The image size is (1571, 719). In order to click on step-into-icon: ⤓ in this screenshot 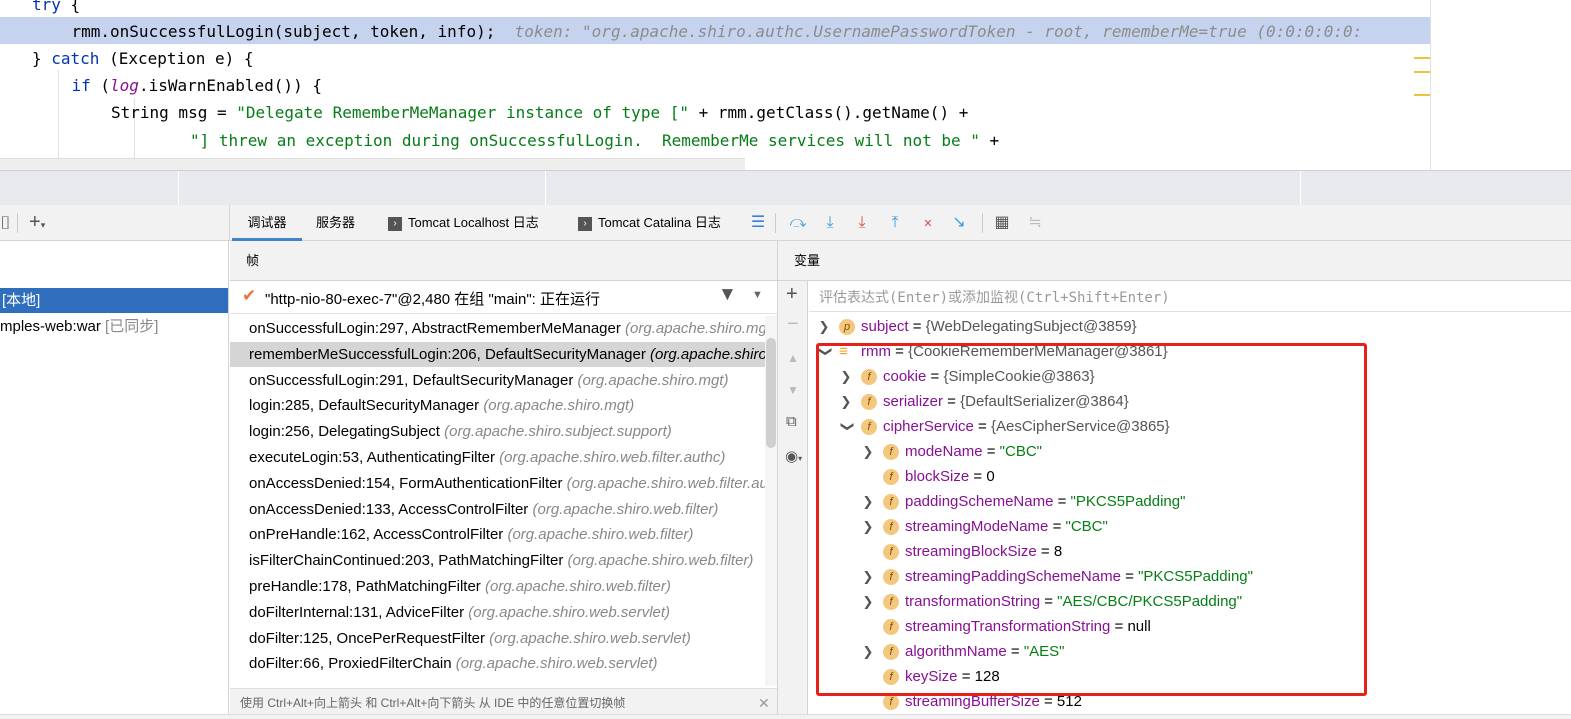, I will do `click(830, 223)`.